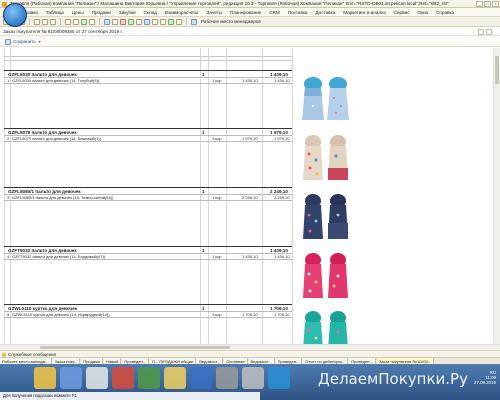  Describe the element at coordinates (496, 196) in the screenshot. I see `vertical-scrollbar` at that location.